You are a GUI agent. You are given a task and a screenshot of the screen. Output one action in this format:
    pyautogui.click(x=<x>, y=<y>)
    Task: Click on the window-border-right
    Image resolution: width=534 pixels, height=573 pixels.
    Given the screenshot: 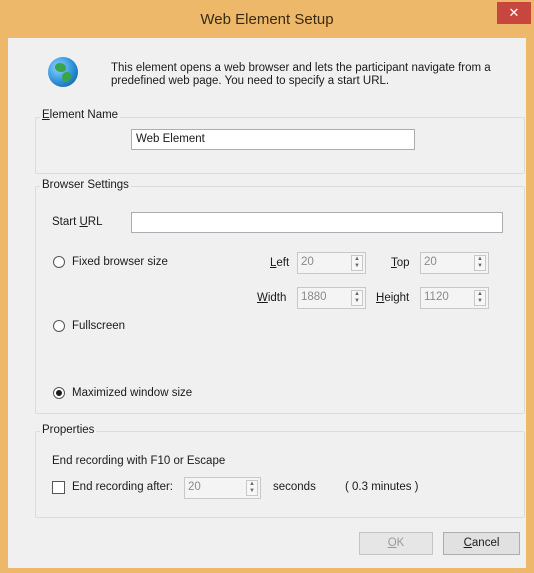 What is the action you would take?
    pyautogui.click(x=530, y=303)
    